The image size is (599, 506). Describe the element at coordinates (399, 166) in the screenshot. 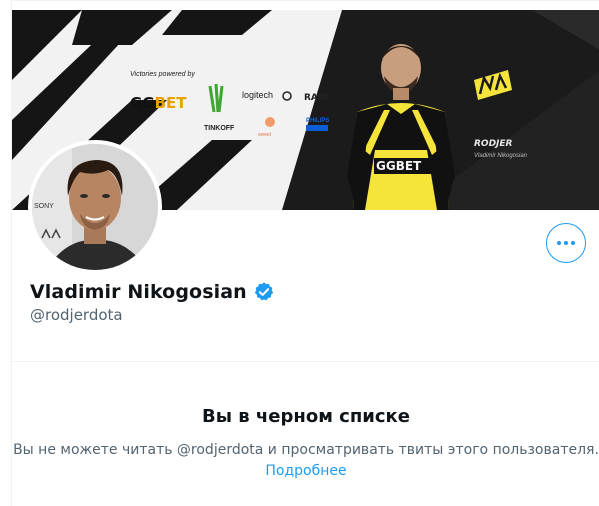

I see `jersey-text: GGBET` at that location.